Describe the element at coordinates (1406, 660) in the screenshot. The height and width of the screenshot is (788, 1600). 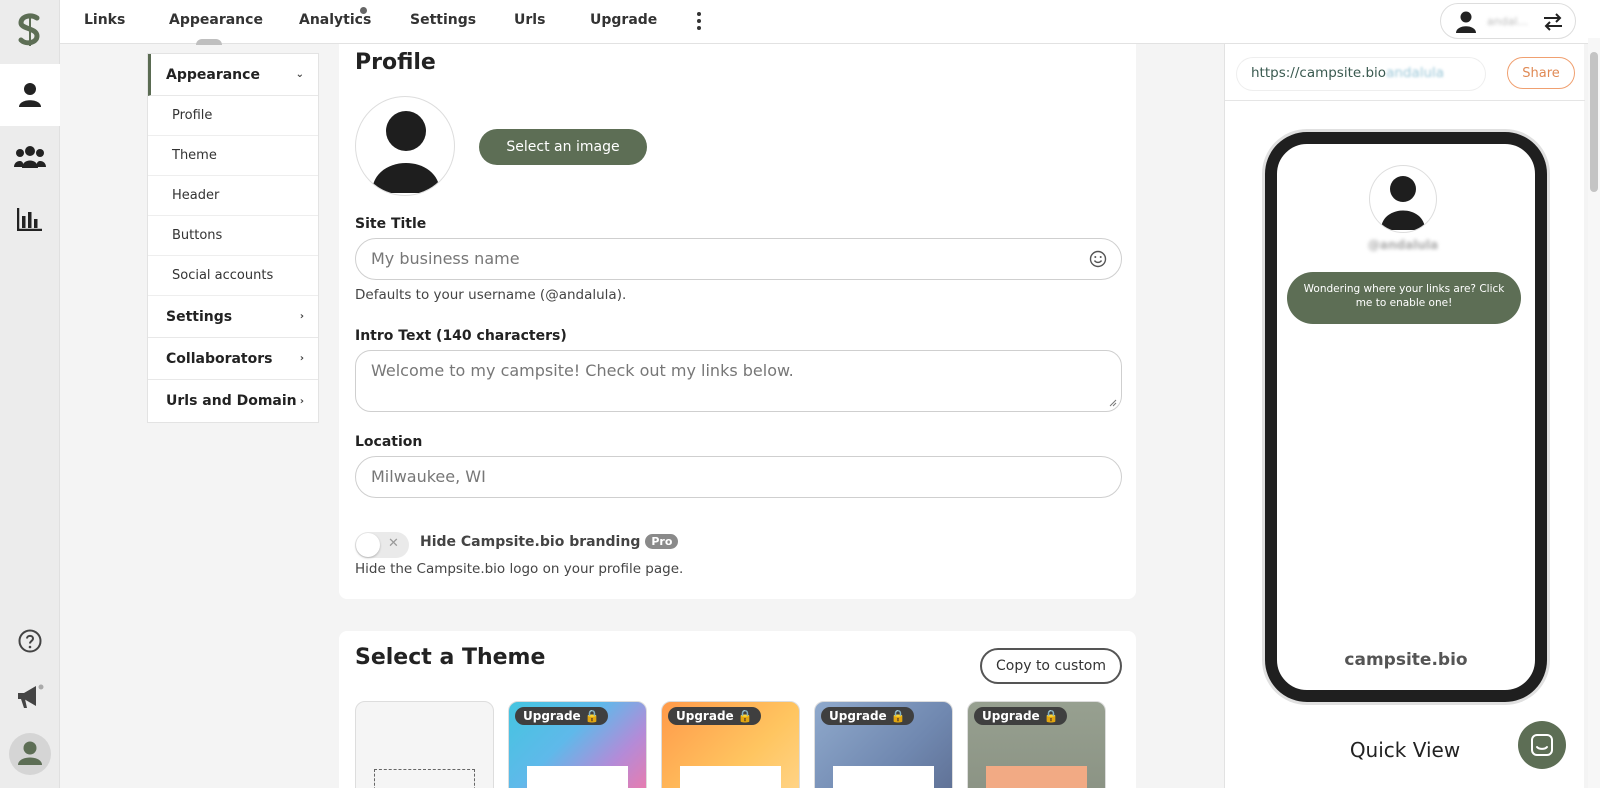
I see `campsite-brand: campsite.bio` at that location.